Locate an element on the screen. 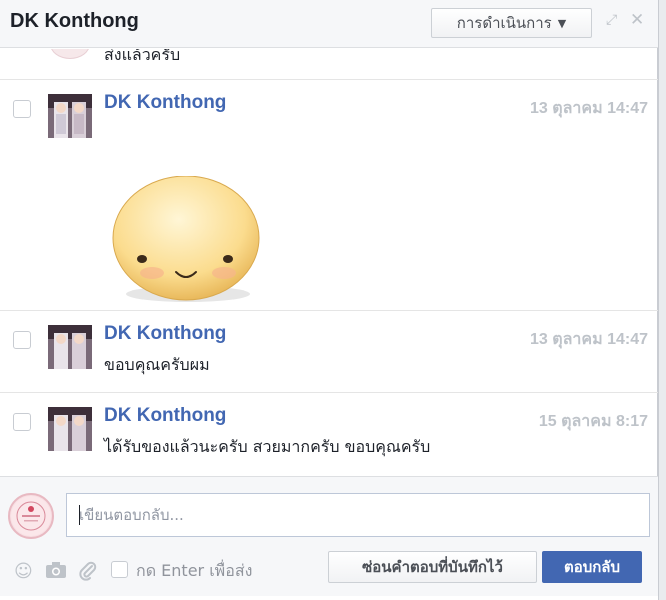  enter-to-send-label: กด Enter เพื่อส่ง is located at coordinates (194, 571).